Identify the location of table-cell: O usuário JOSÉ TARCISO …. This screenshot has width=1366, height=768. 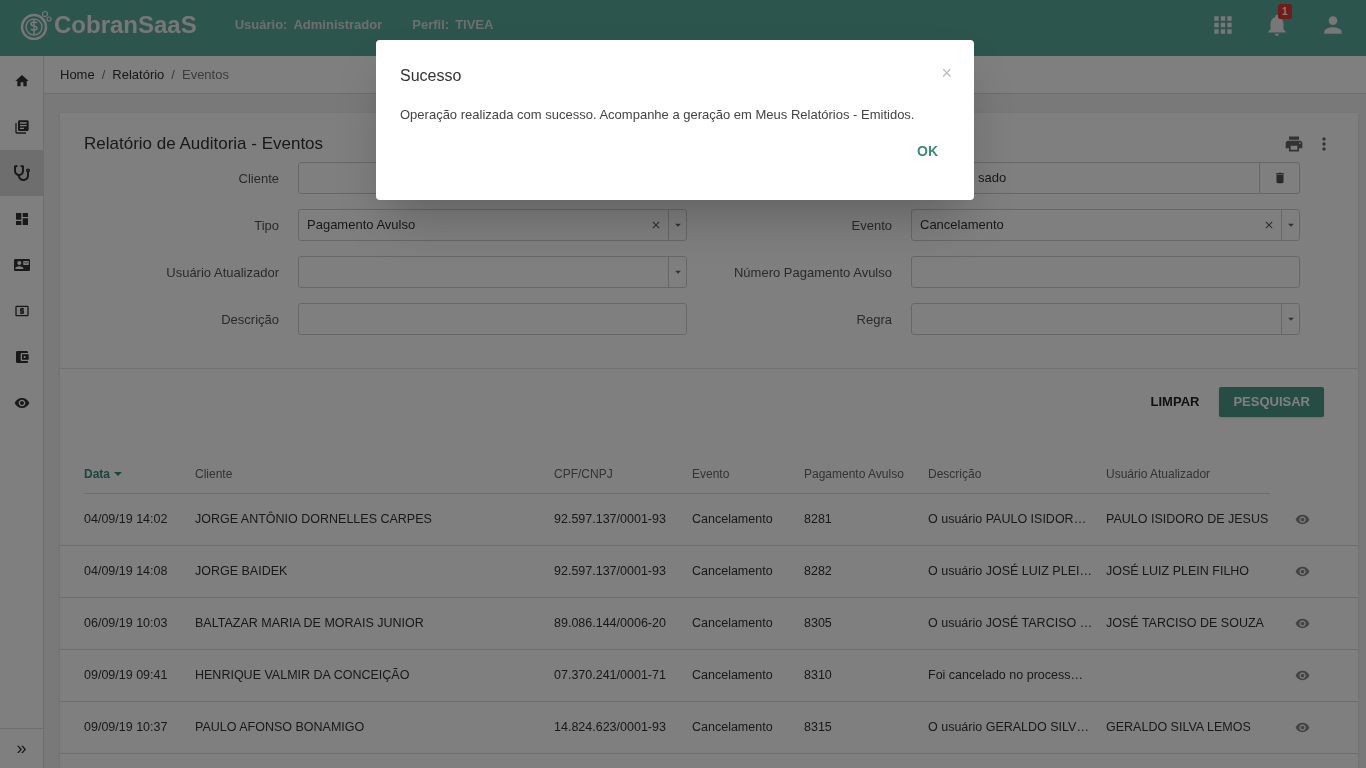
(1010, 622).